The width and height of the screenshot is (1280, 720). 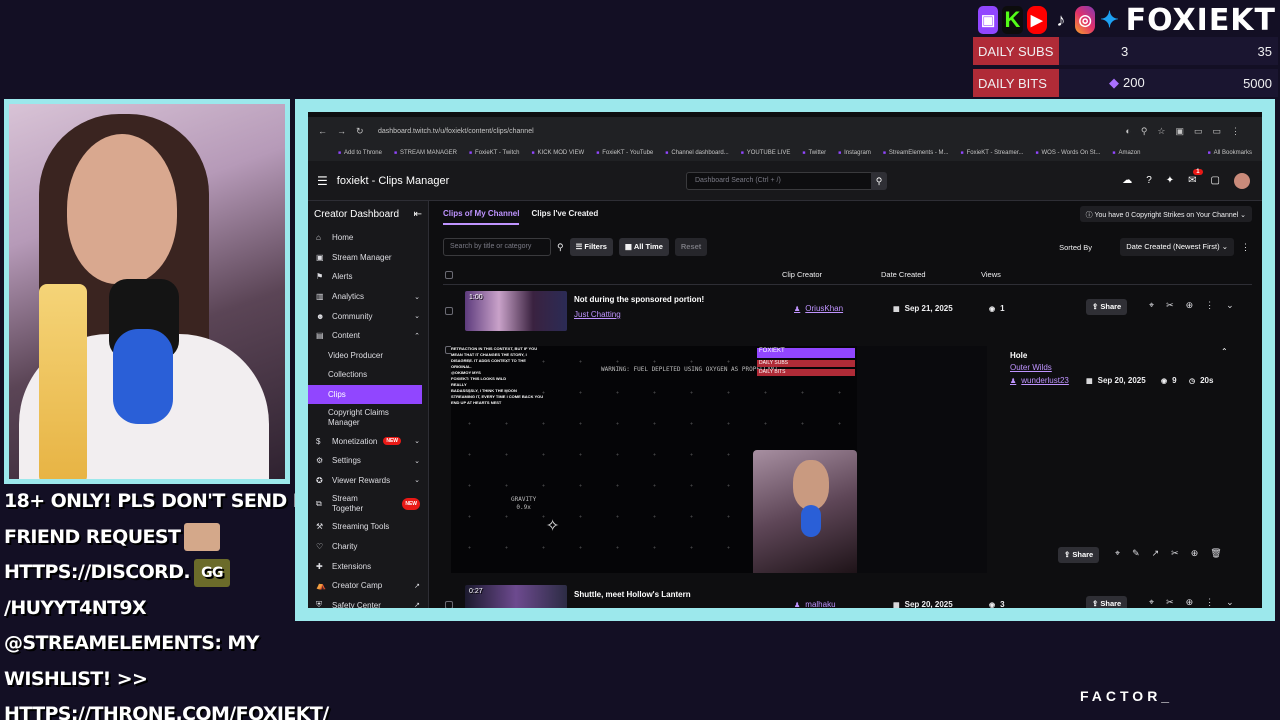 What do you see at coordinates (343, 131) in the screenshot?
I see `nav-buttons: ←→↻` at bounding box center [343, 131].